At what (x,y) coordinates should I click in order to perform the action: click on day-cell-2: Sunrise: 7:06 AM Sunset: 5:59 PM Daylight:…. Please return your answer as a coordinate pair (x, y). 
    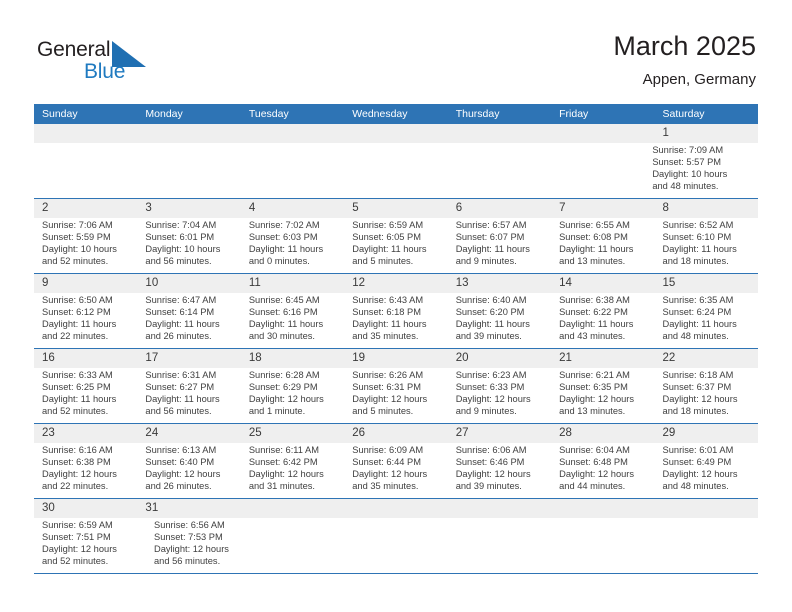
    Looking at the image, I should click on (85, 245).